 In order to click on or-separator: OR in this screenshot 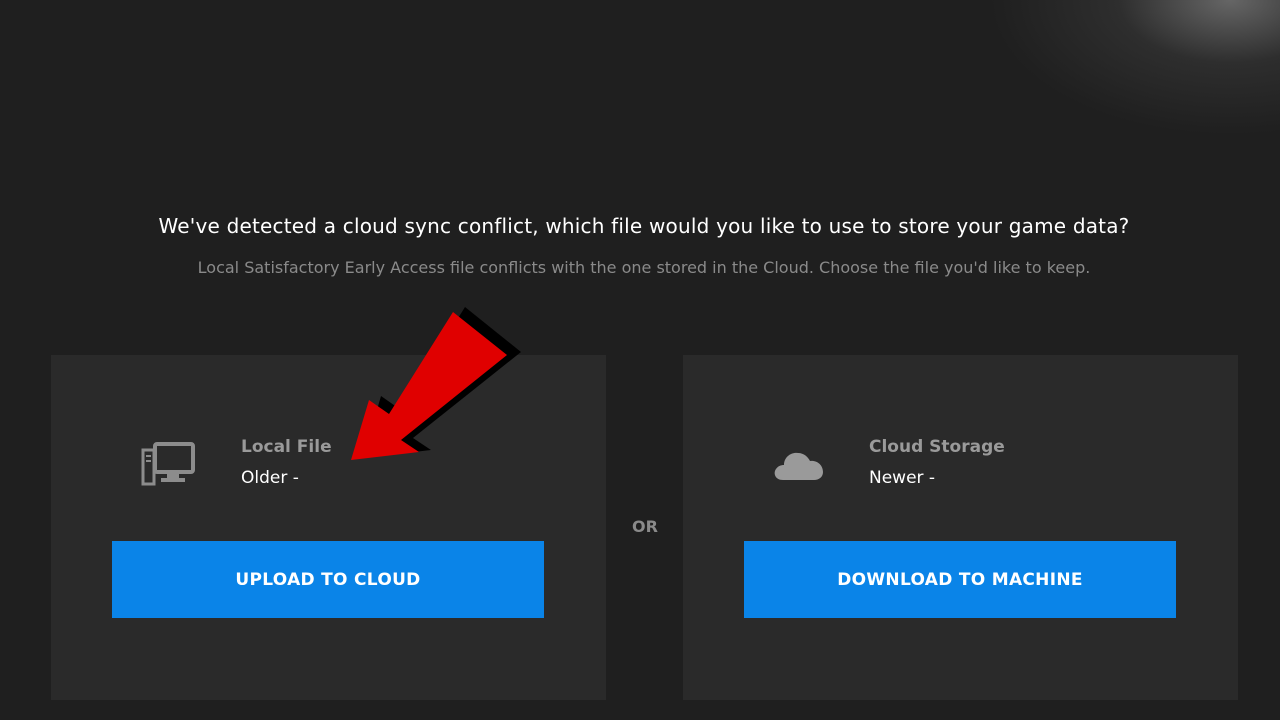, I will do `click(645, 526)`.